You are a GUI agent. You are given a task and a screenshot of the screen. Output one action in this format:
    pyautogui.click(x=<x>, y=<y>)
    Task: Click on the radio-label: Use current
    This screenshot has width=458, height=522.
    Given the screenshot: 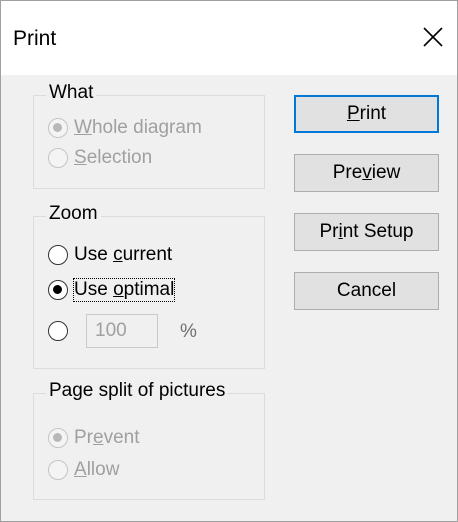 What is the action you would take?
    pyautogui.click(x=123, y=254)
    